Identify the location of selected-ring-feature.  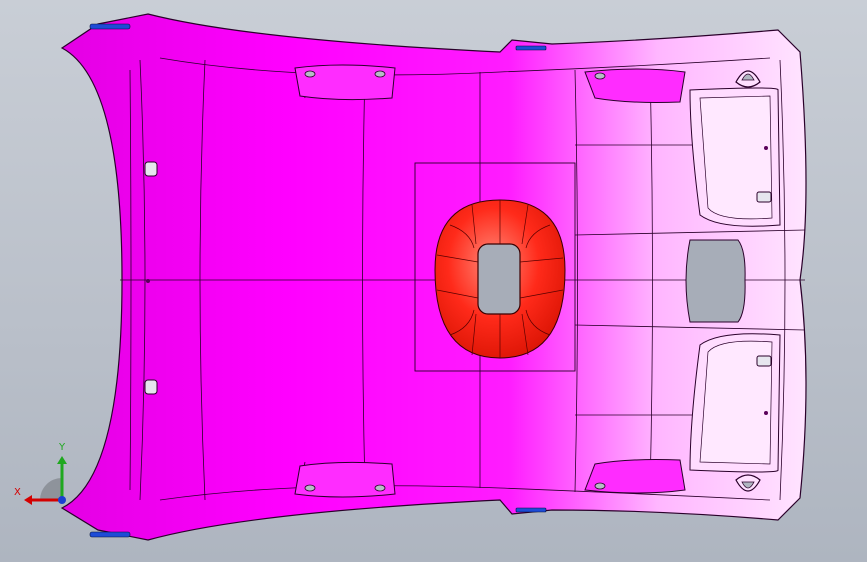
(500, 279).